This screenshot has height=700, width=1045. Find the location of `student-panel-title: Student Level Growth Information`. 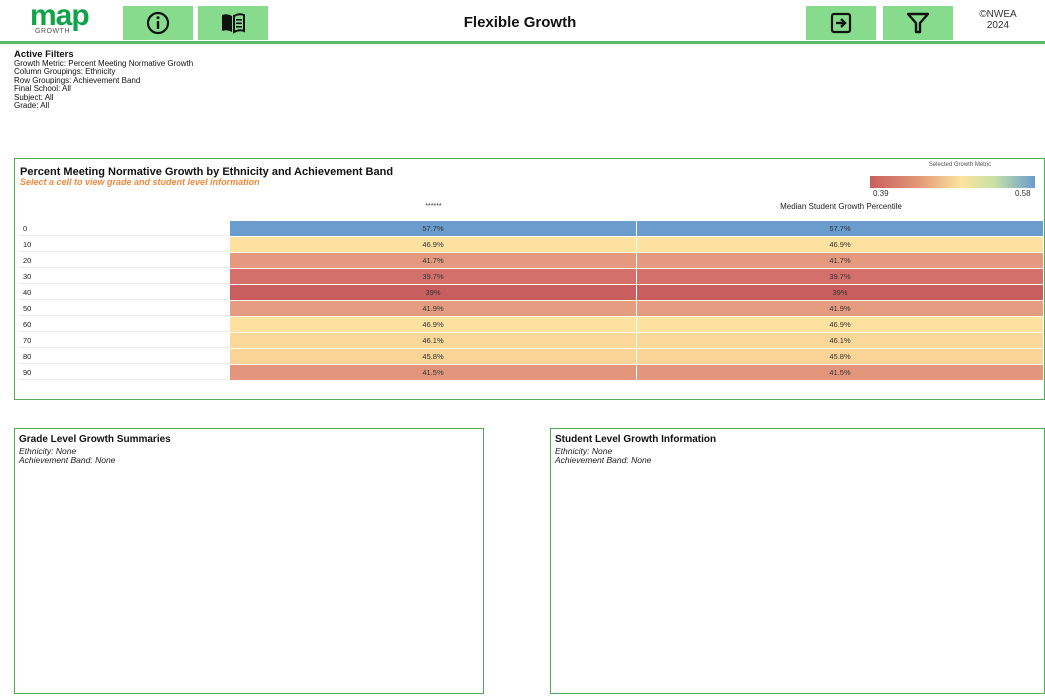

student-panel-title: Student Level Growth Information is located at coordinates (636, 439).